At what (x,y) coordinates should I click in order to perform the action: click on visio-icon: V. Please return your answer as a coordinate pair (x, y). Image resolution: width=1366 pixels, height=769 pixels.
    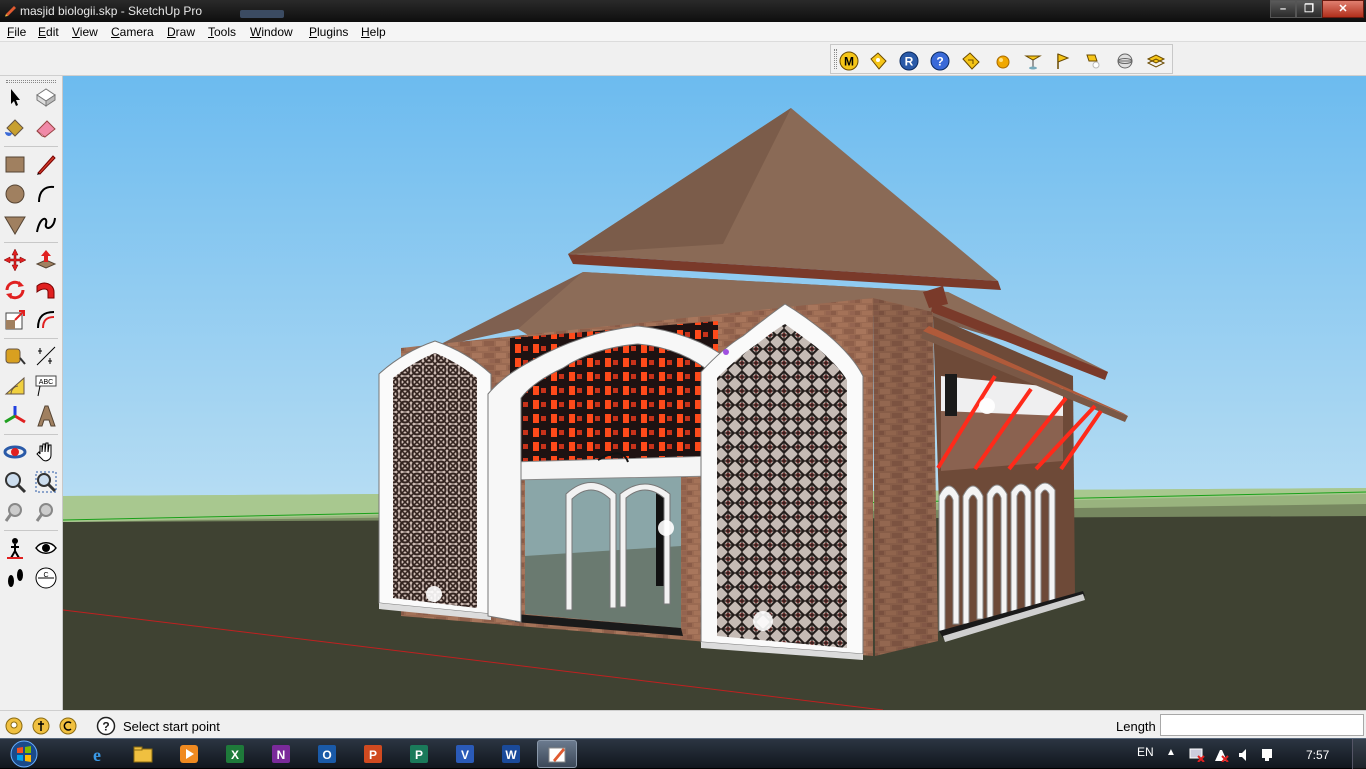
    Looking at the image, I should click on (465, 754).